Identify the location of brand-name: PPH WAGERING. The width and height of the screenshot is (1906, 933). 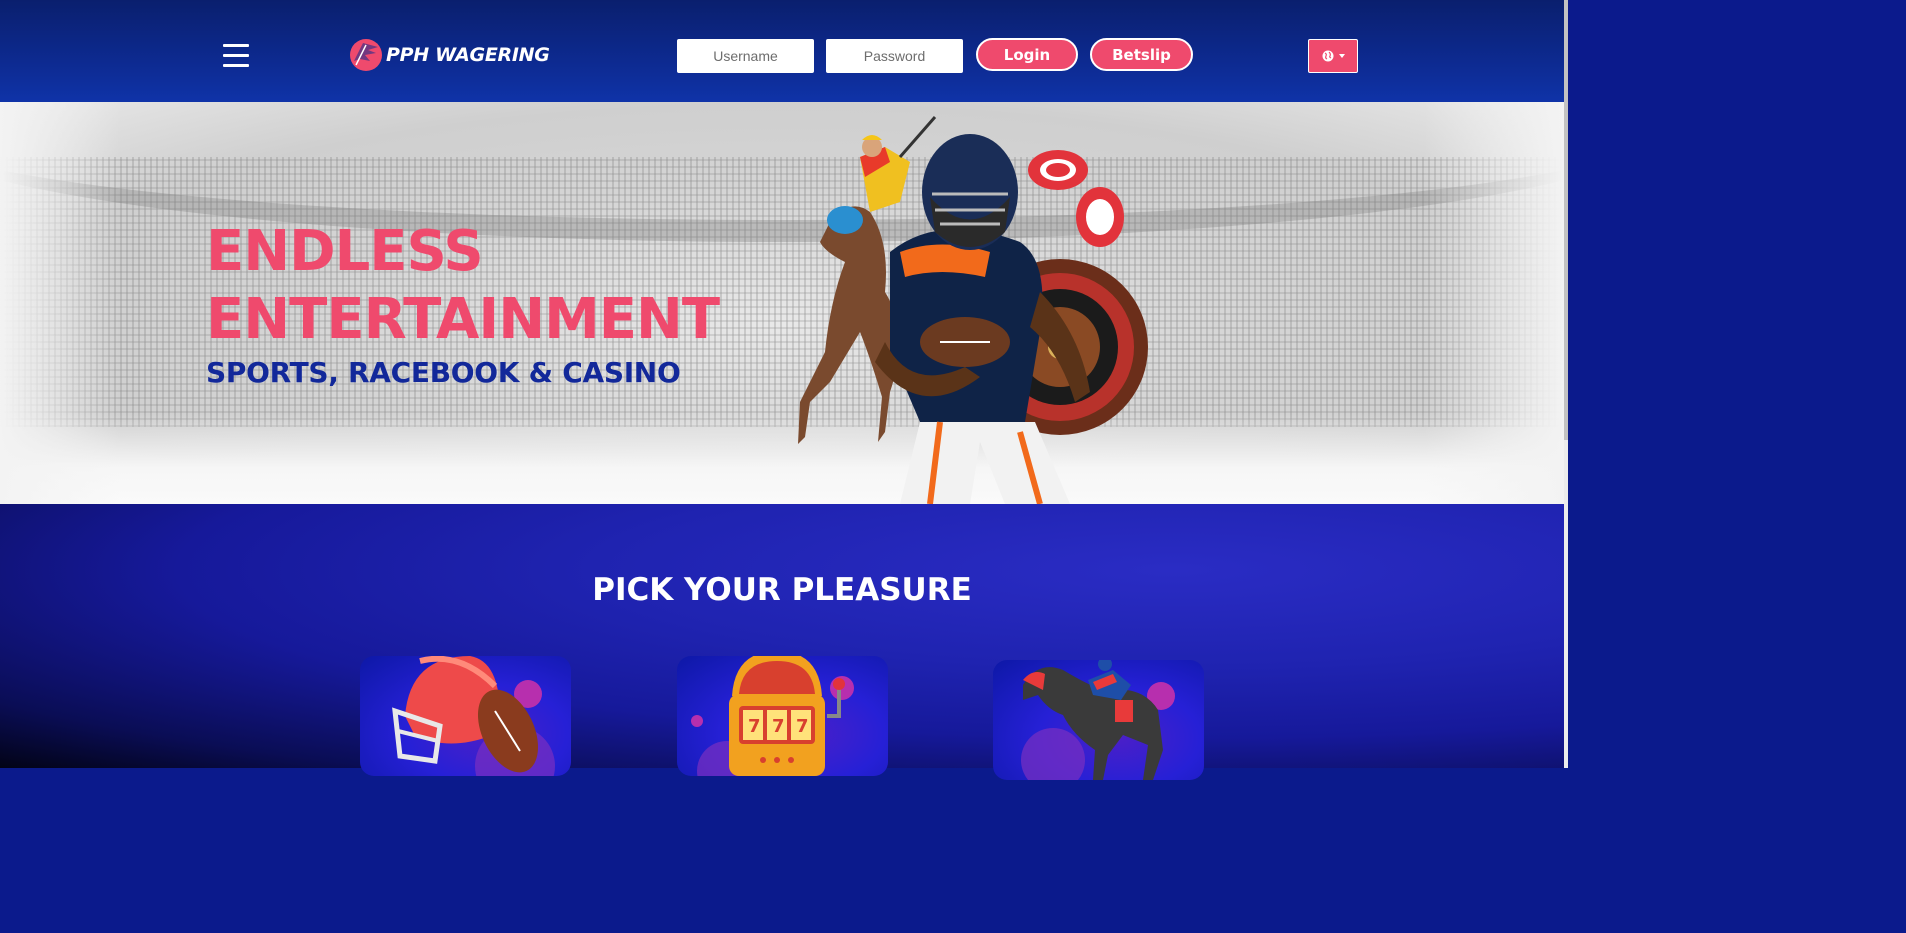
(468, 55).